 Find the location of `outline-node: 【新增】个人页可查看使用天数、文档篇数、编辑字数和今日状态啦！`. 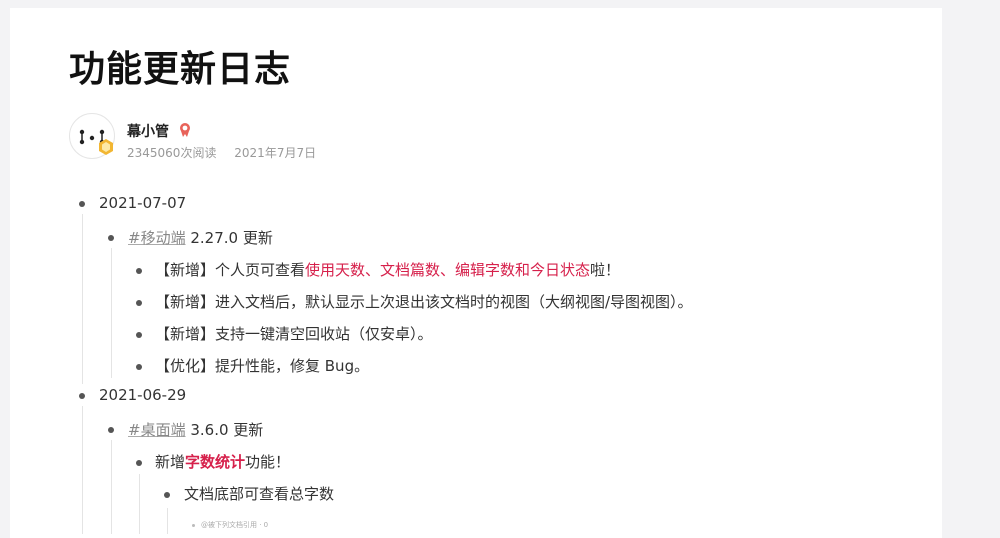

outline-node: 【新增】个人页可查看使用天数、文档篇数、编辑字数和今日状态啦！ is located at coordinates (387, 269).